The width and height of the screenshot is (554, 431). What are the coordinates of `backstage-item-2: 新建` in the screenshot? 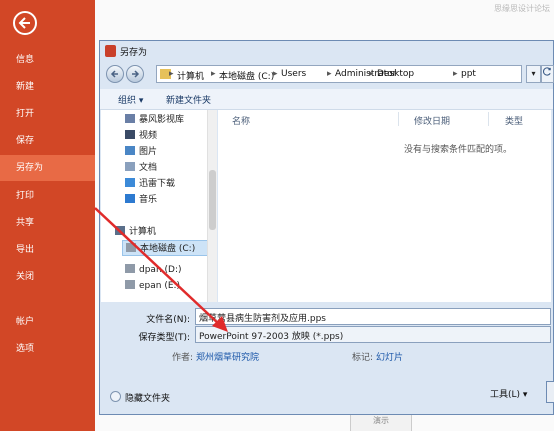 It's located at (47, 87).